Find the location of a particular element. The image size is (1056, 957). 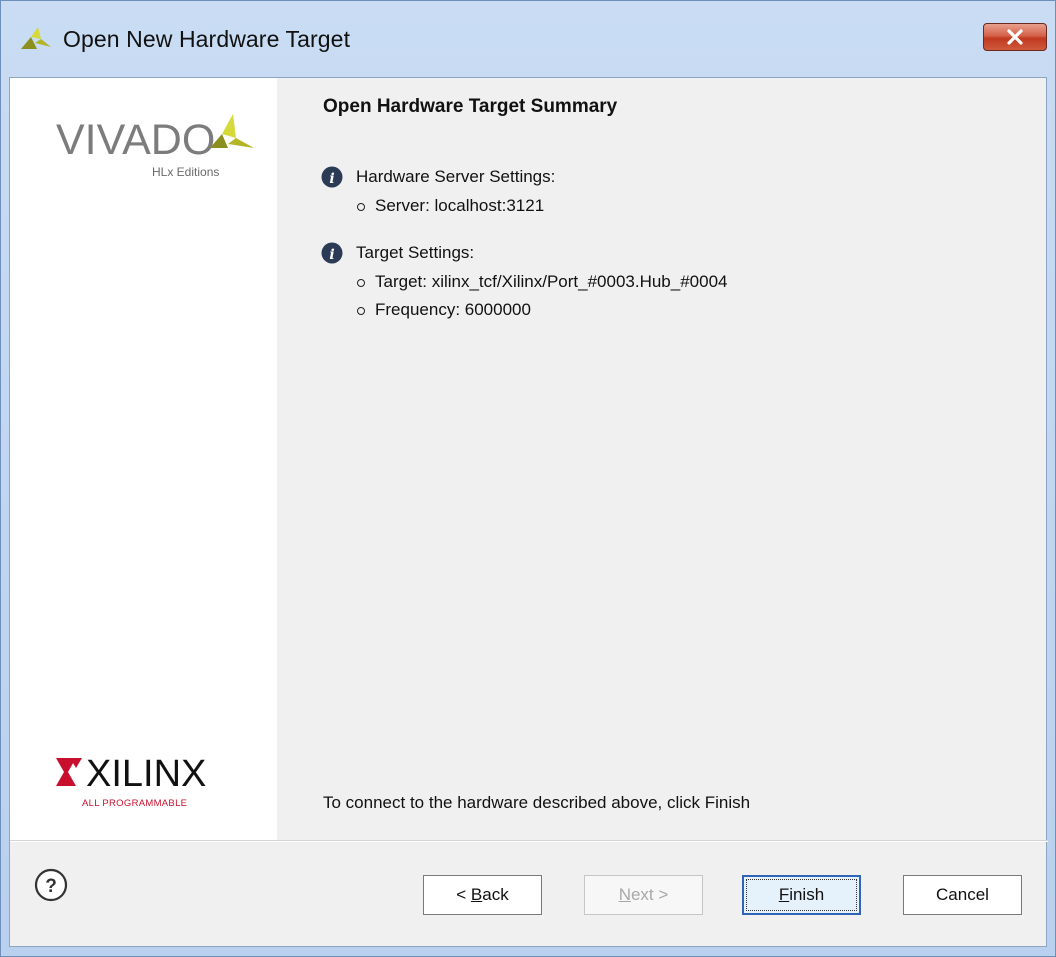

page-title: Open Hardware Target Summary is located at coordinates (470, 106).